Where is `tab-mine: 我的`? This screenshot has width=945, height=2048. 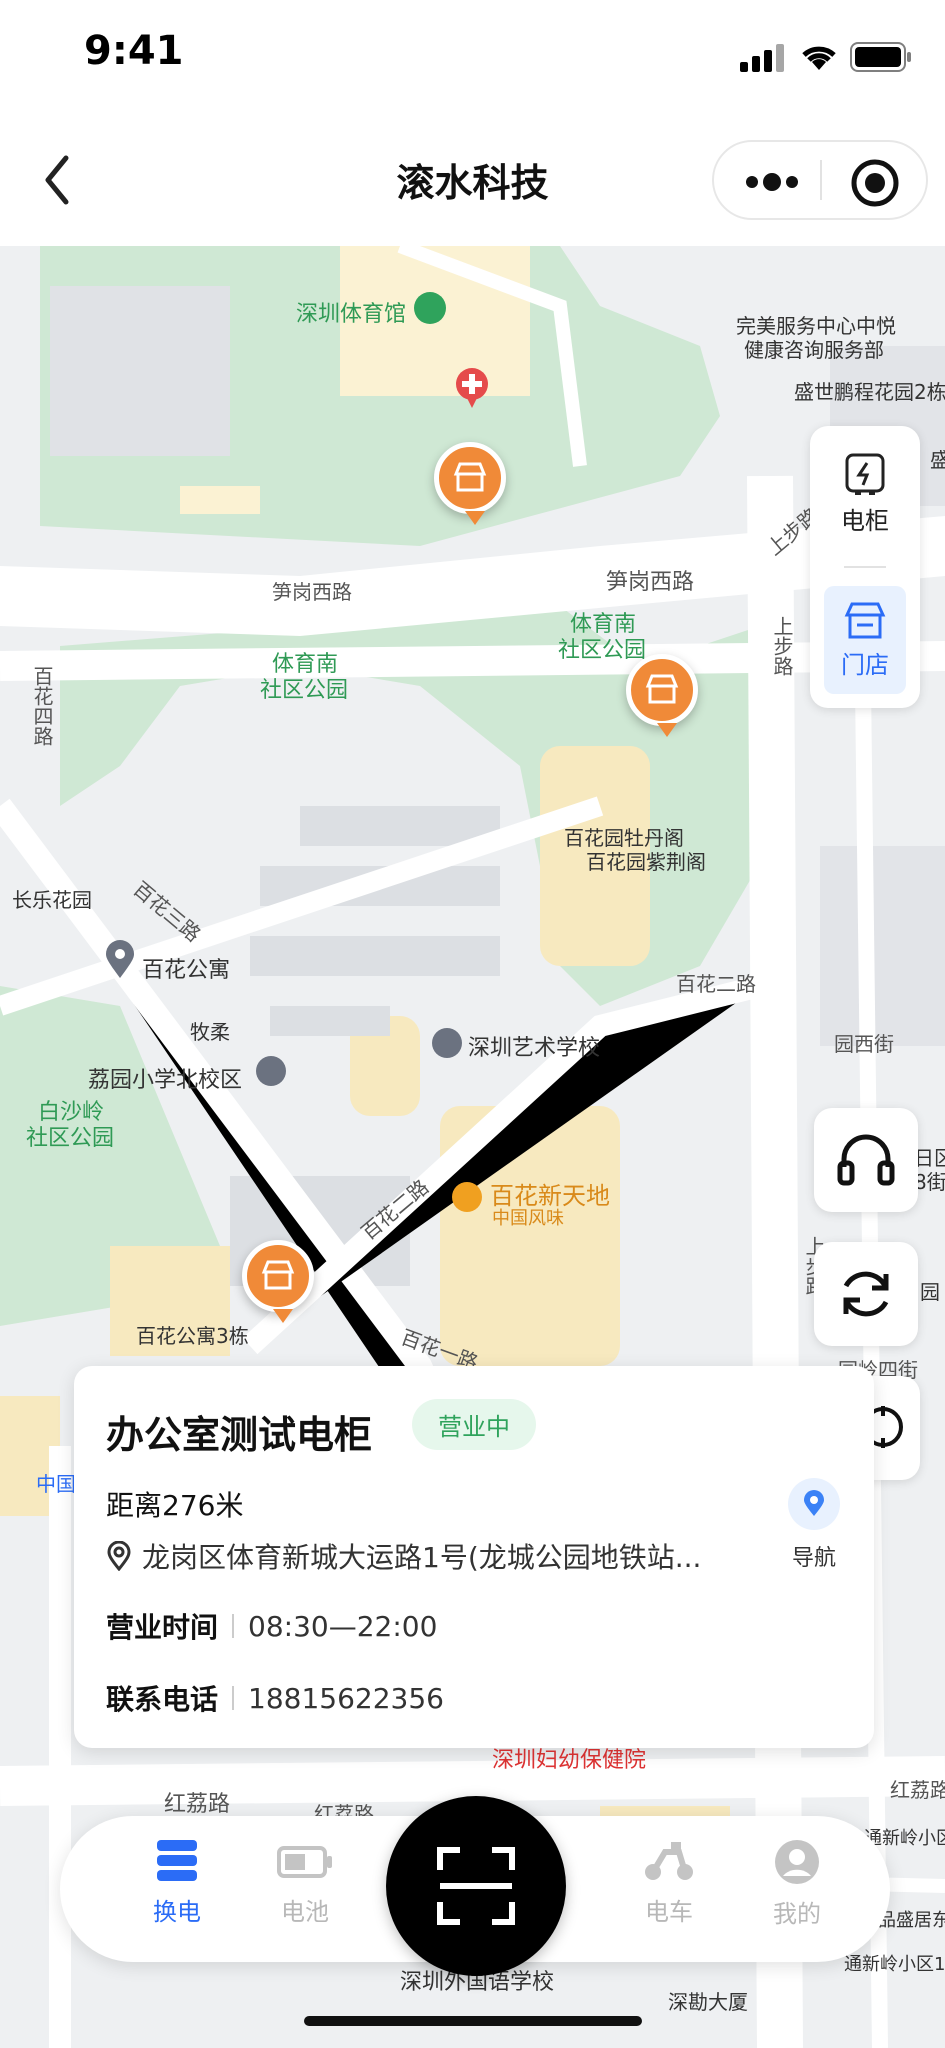
tab-mine: 我的 is located at coordinates (797, 1883).